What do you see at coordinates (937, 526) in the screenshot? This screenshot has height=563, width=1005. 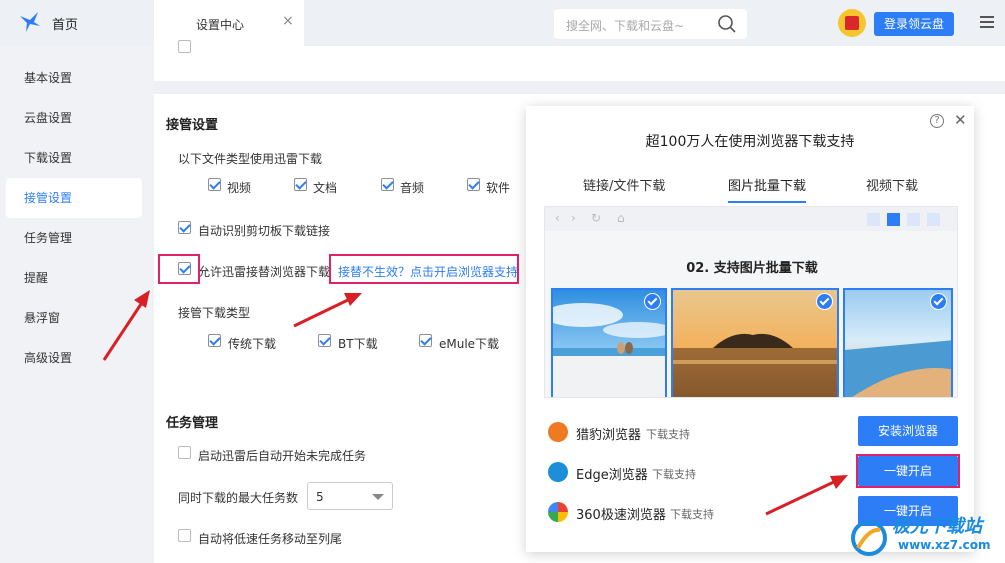 I see `watermark-title: 极光下载站` at bounding box center [937, 526].